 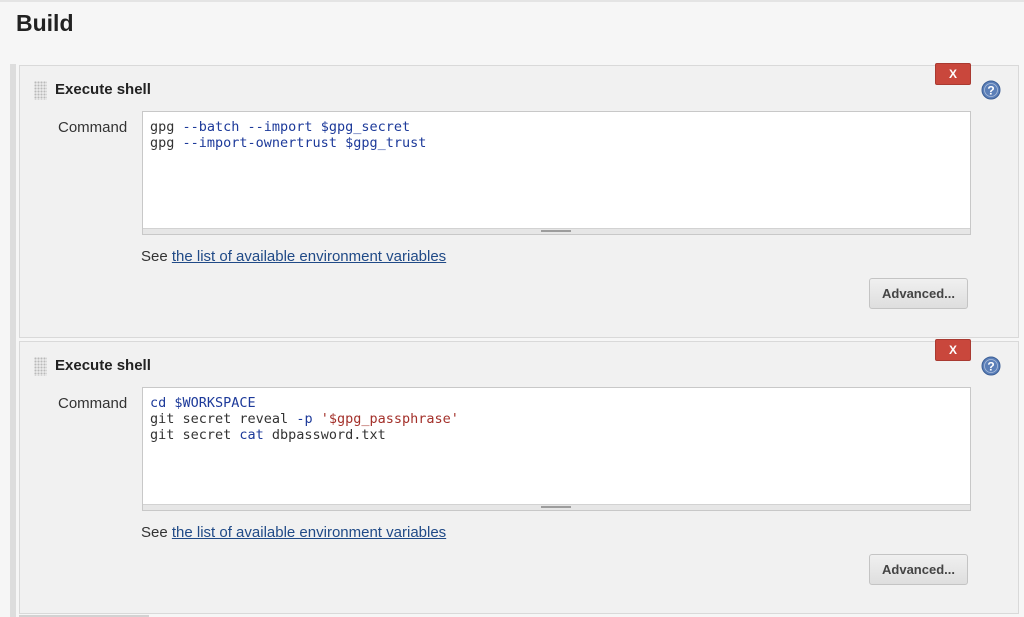 I want to click on code-token: $gpg_trust, so click(x=385, y=143).